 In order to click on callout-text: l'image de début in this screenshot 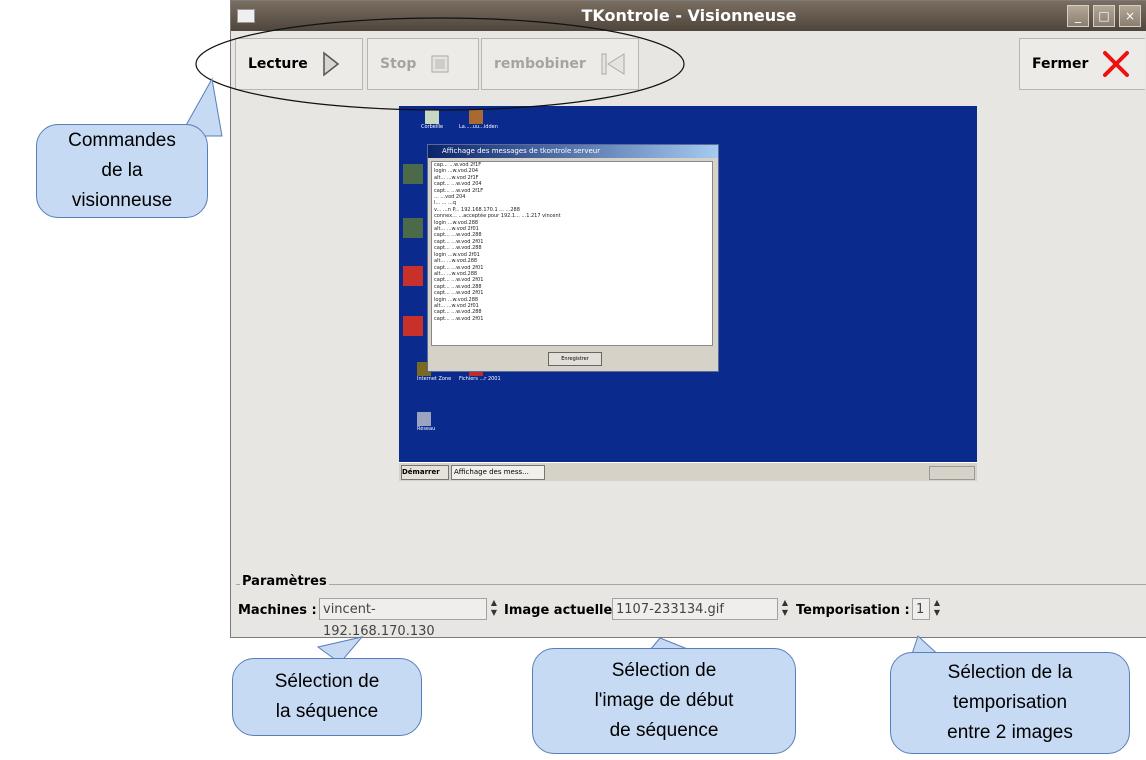, I will do `click(664, 700)`.